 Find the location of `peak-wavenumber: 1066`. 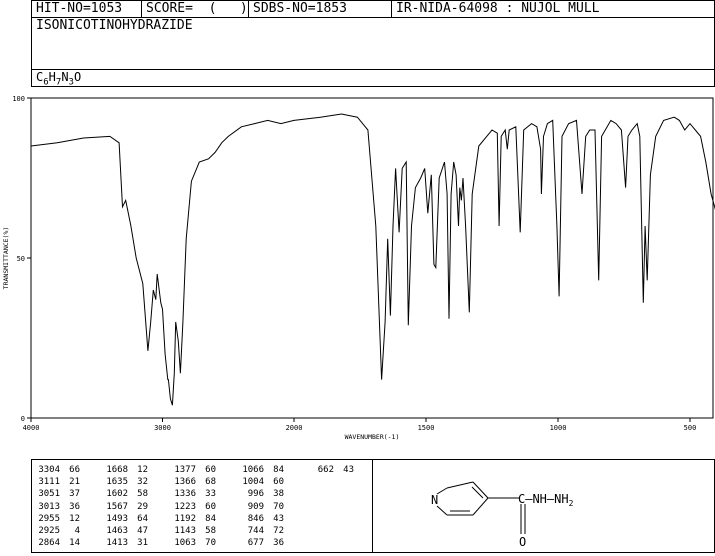

peak-wavenumber: 1066 is located at coordinates (253, 470).